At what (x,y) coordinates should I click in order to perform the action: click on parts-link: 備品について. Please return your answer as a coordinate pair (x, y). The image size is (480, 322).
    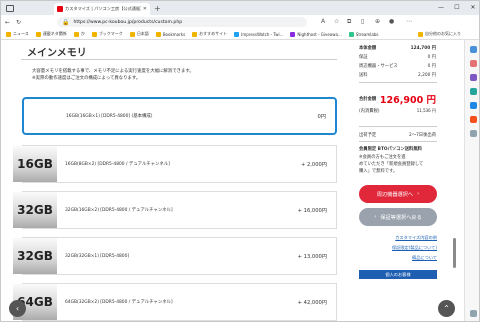
    Looking at the image, I should click on (398, 258).